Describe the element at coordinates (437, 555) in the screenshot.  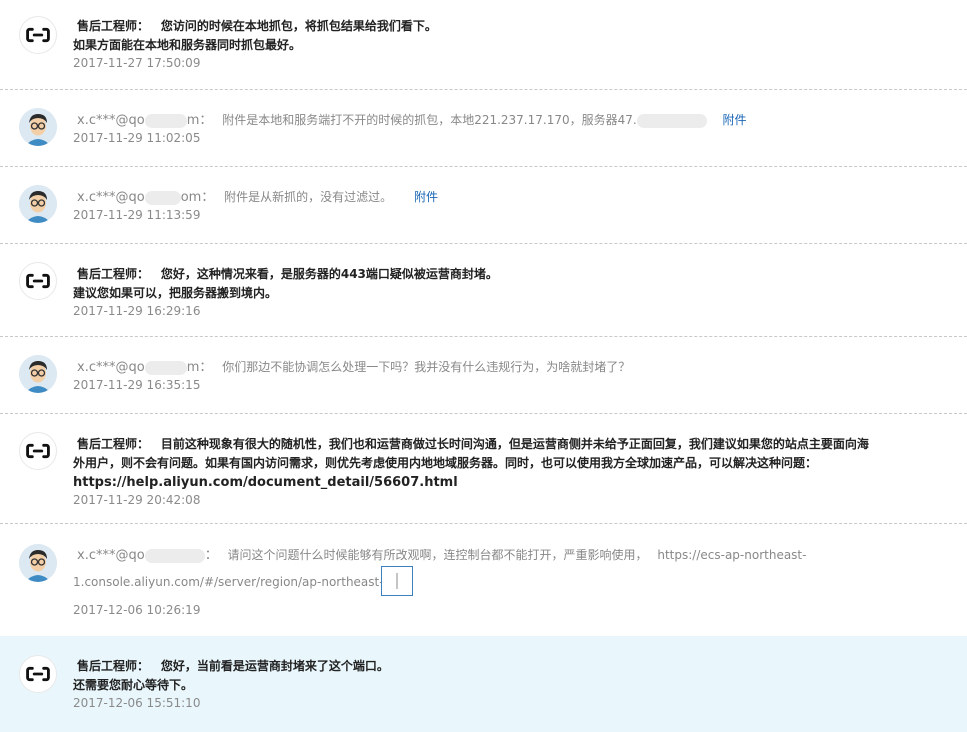
I see `message-text: 请问这个问题什么时候能够有所改观啊，连控制台都不能打开，严重影响使用，` at that location.